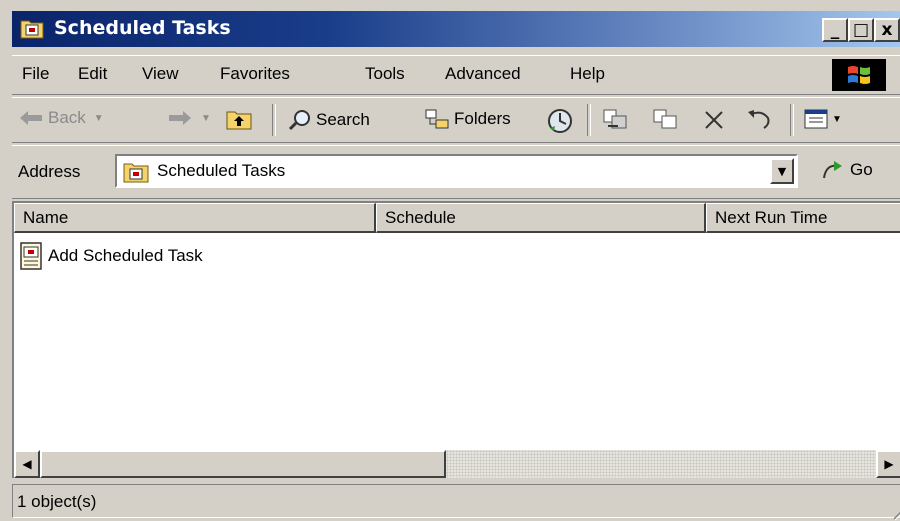 Image resolution: width=900 pixels, height=521 pixels. What do you see at coordinates (180, 118) in the screenshot?
I see `forward-arrow-icon` at bounding box center [180, 118].